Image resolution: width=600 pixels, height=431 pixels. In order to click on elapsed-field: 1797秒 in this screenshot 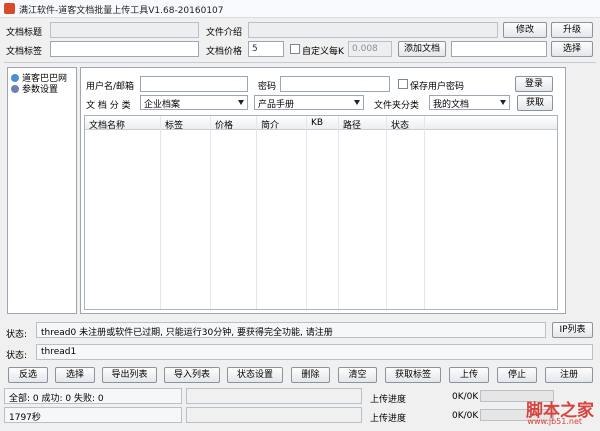, I will do `click(93, 415)`.